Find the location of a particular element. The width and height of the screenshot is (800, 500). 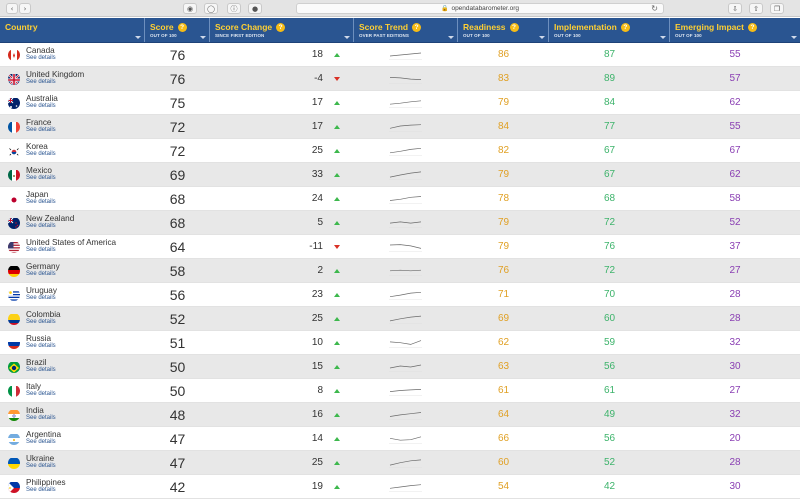

score-value: 47 is located at coordinates (177, 462).